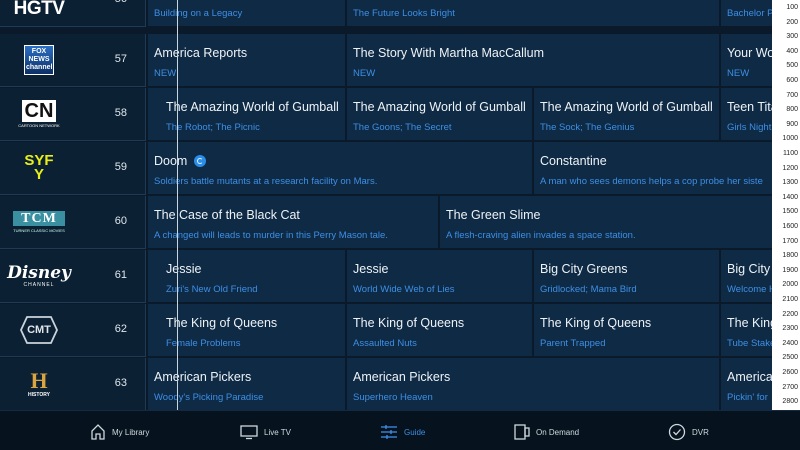 Image resolution: width=800 pixels, height=450 pixels. What do you see at coordinates (792, 95) in the screenshot?
I see `scale-tick: 700` at bounding box center [792, 95].